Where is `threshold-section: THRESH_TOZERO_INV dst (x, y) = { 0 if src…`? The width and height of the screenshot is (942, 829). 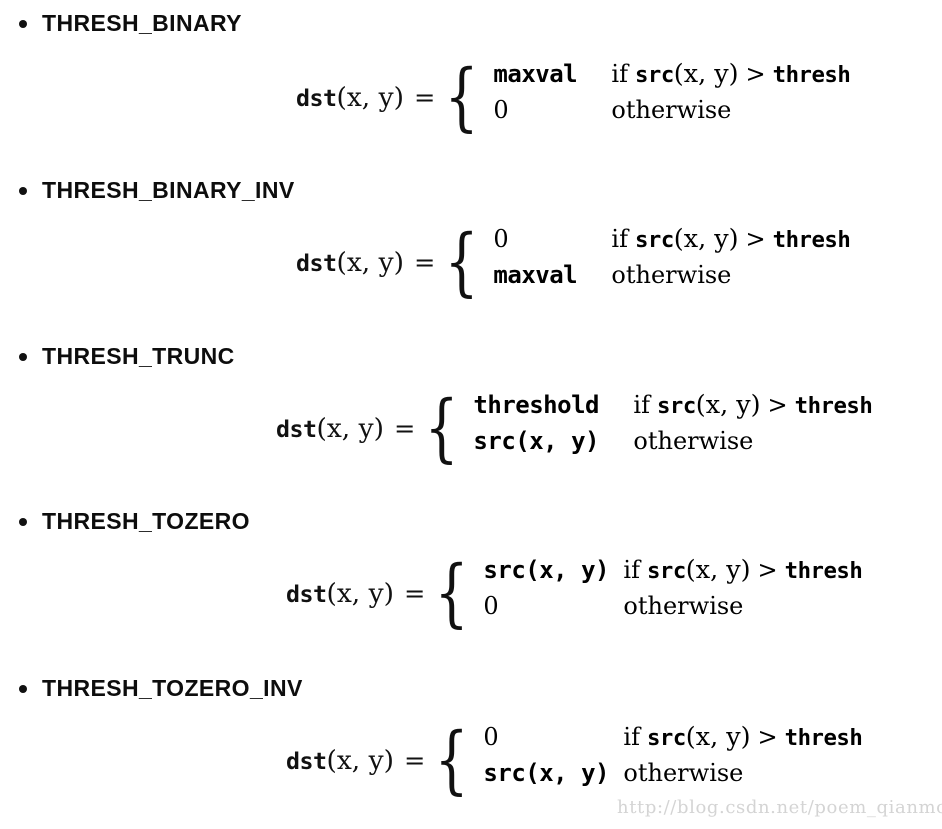
threshold-section: THRESH_TOZERO_INV dst (x, y) = { 0 if src… is located at coordinates (471, 735).